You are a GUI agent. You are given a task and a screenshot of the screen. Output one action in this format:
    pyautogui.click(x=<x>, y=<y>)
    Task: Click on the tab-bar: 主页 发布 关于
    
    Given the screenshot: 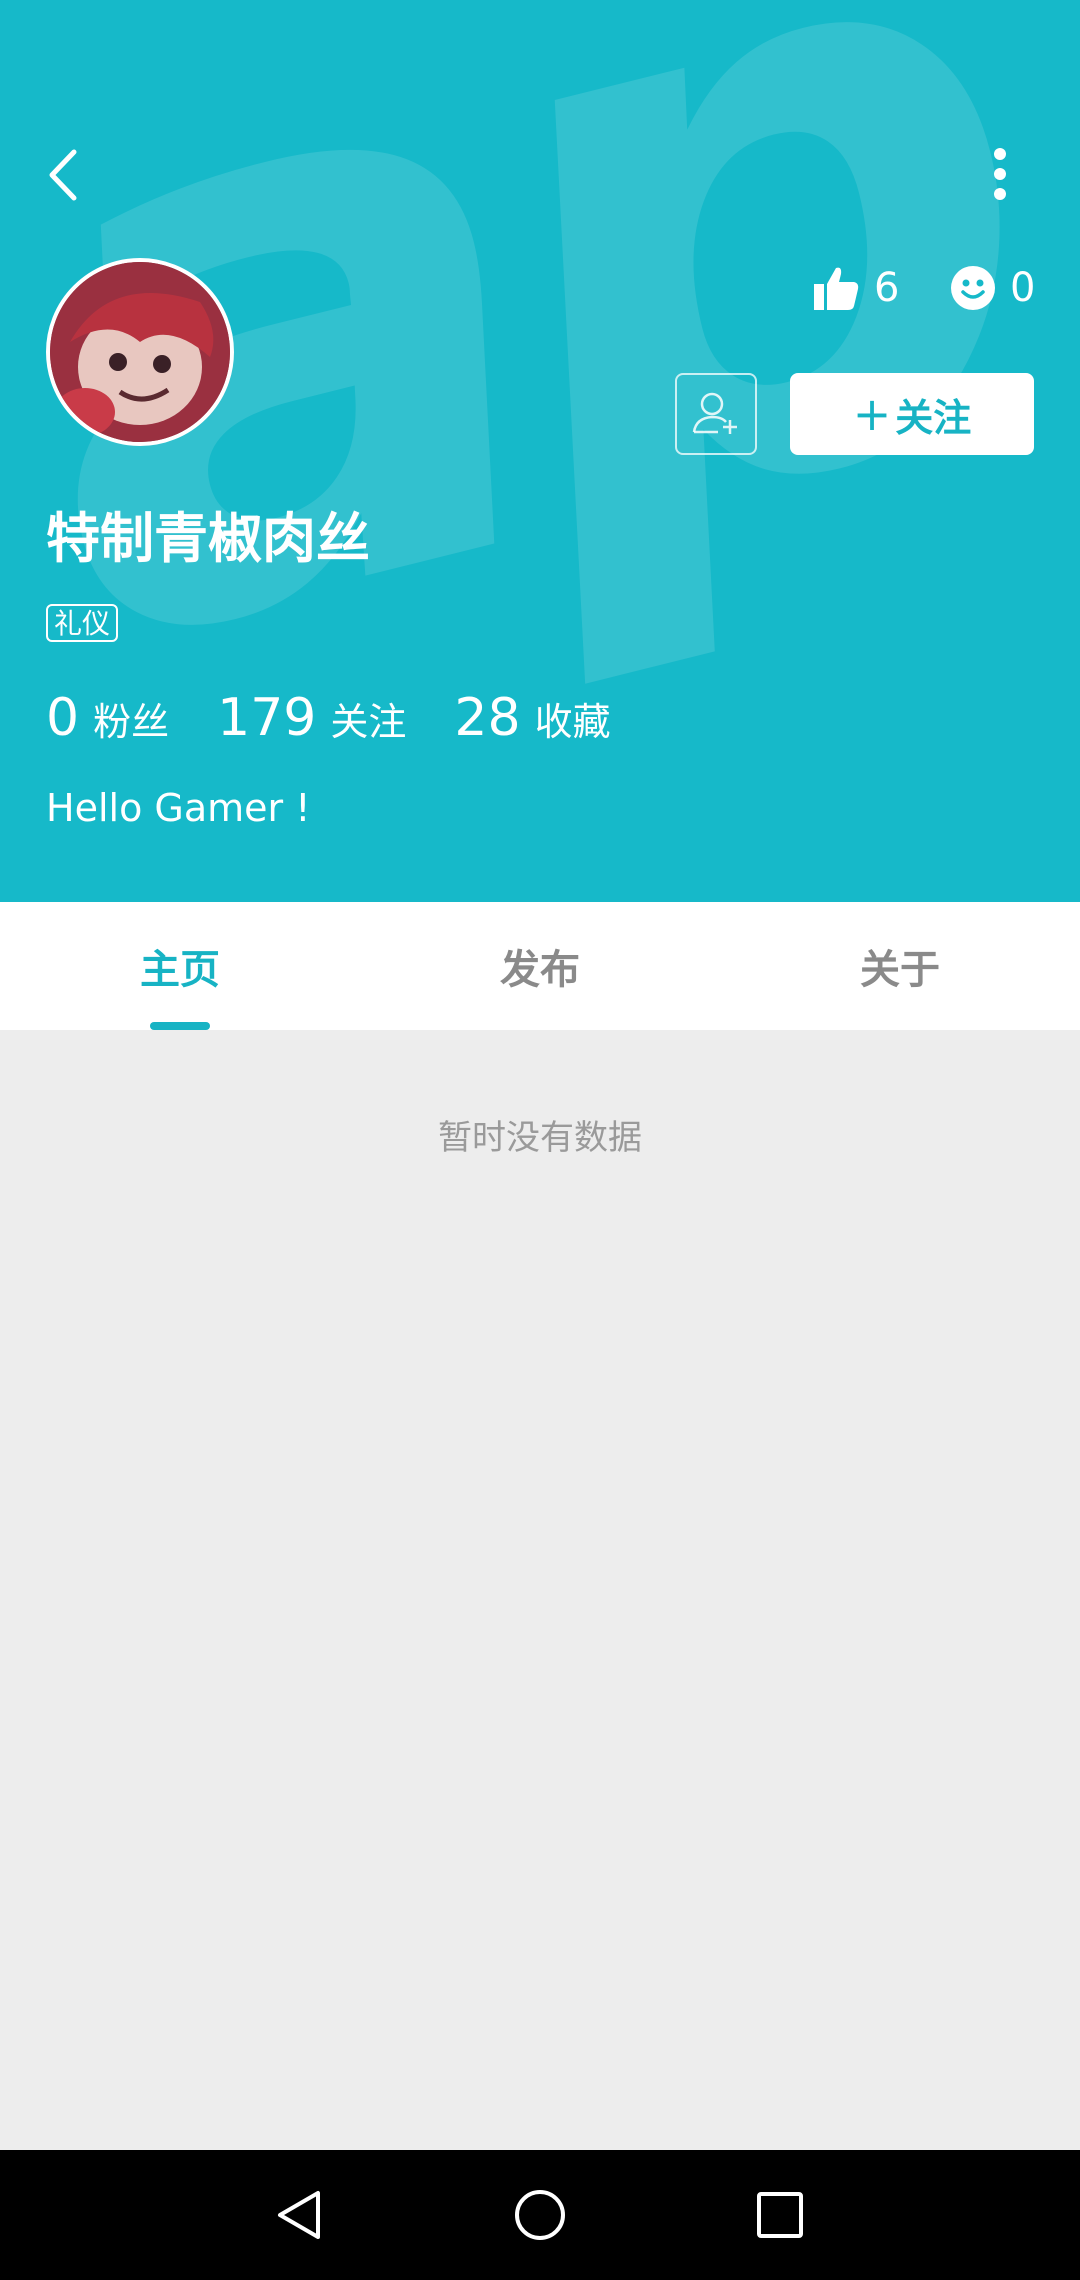 What is the action you would take?
    pyautogui.click(x=540, y=966)
    